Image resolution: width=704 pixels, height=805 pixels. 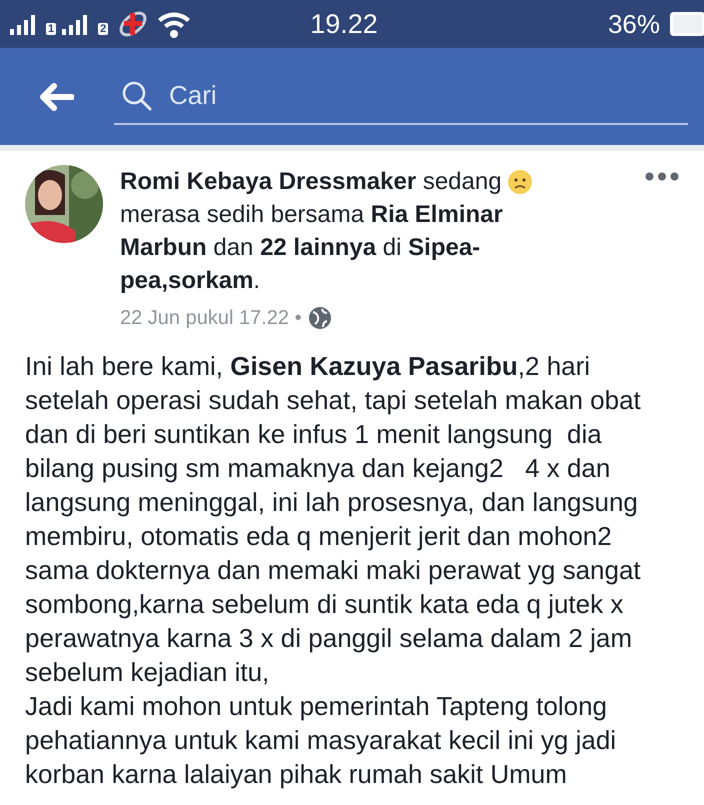 What do you see at coordinates (56, 96) in the screenshot?
I see `back-arrow-icon` at bounding box center [56, 96].